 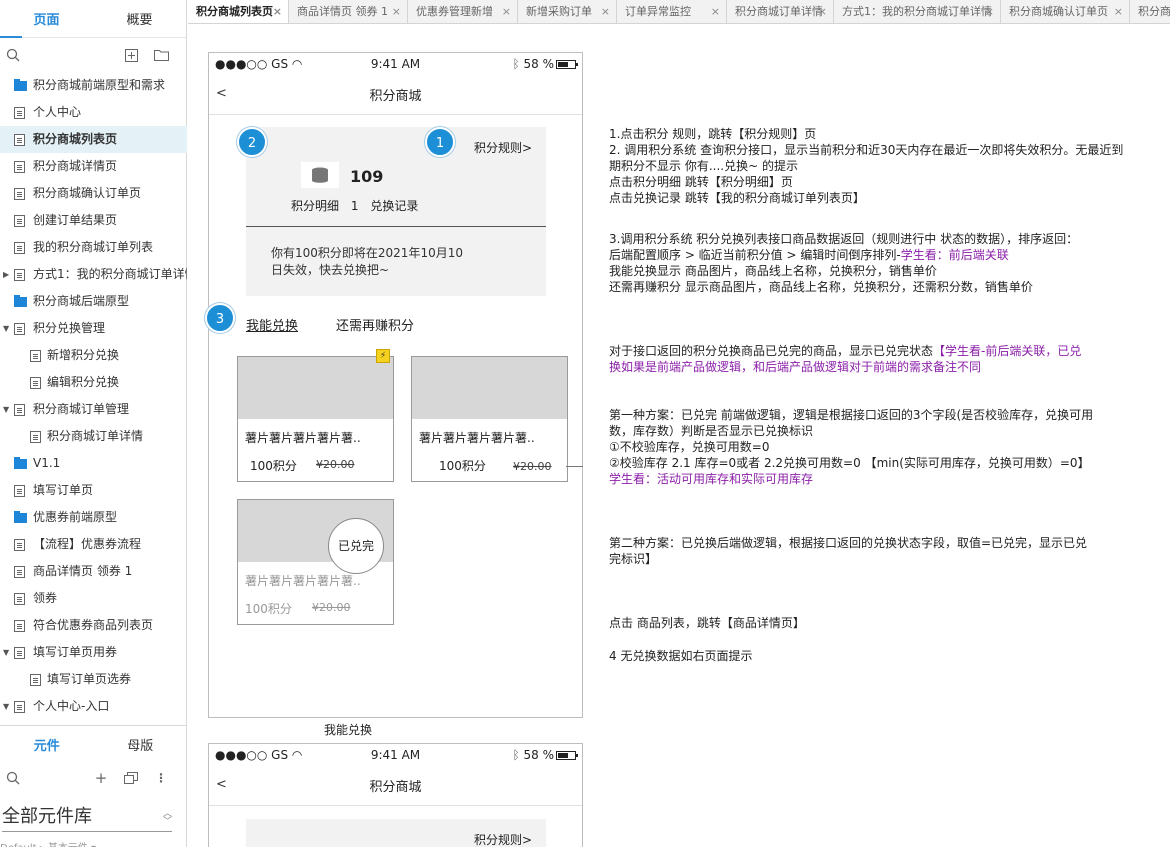 What do you see at coordinates (93, 706) in the screenshot?
I see `sidebar-page-item: ▼ 个人中心-入口` at bounding box center [93, 706].